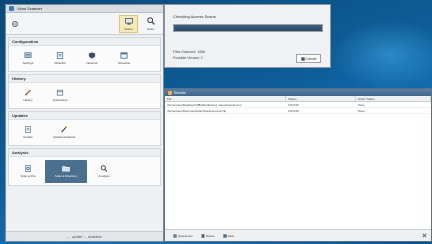  I want to click on schedule-tile-label: Schedule, so click(124, 63).